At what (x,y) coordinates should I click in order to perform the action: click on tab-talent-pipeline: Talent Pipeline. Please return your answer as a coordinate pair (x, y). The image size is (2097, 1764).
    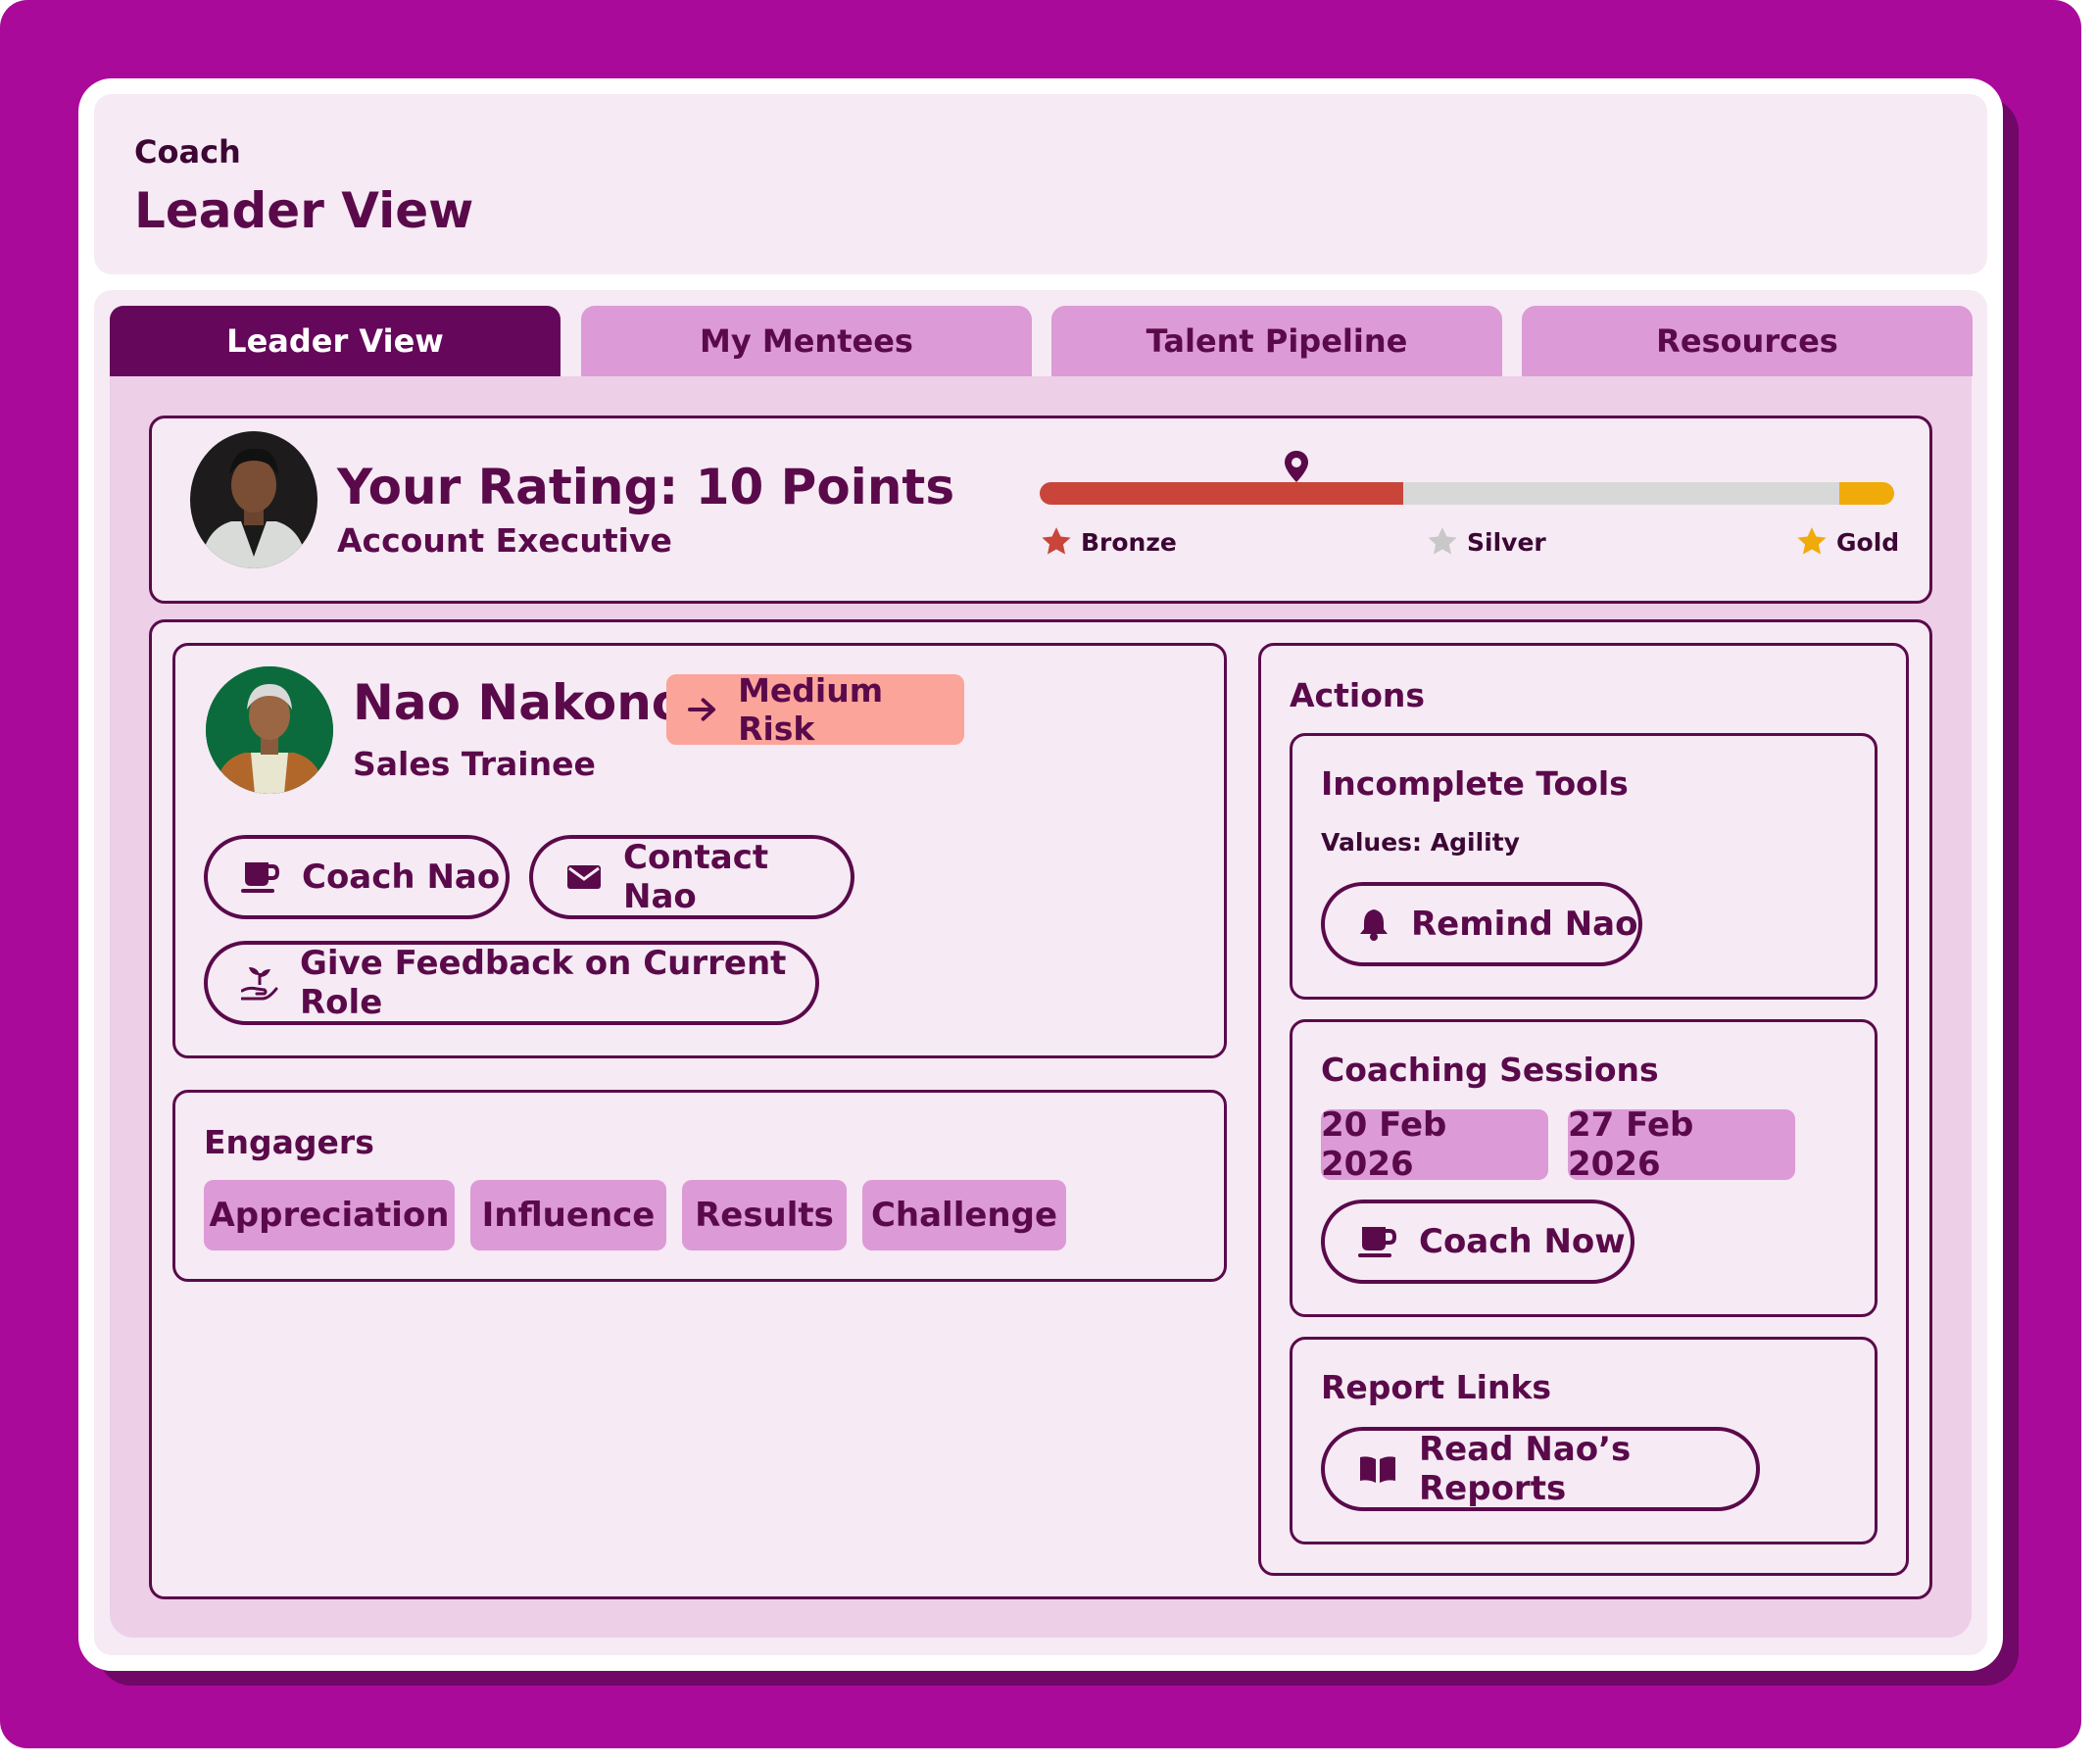
    Looking at the image, I should click on (1276, 341).